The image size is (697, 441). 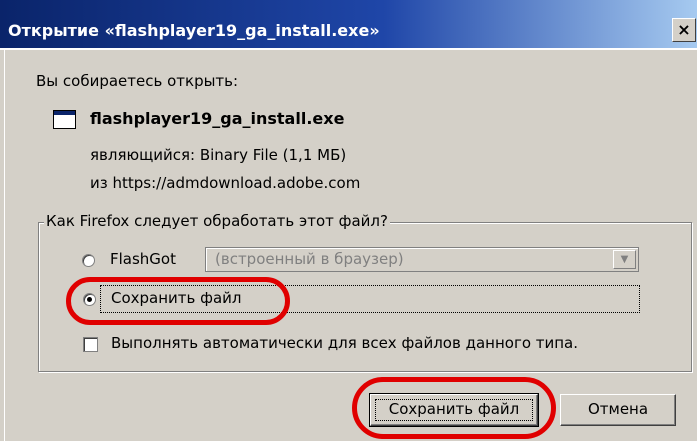 I want to click on close-button: ×, so click(x=684, y=30).